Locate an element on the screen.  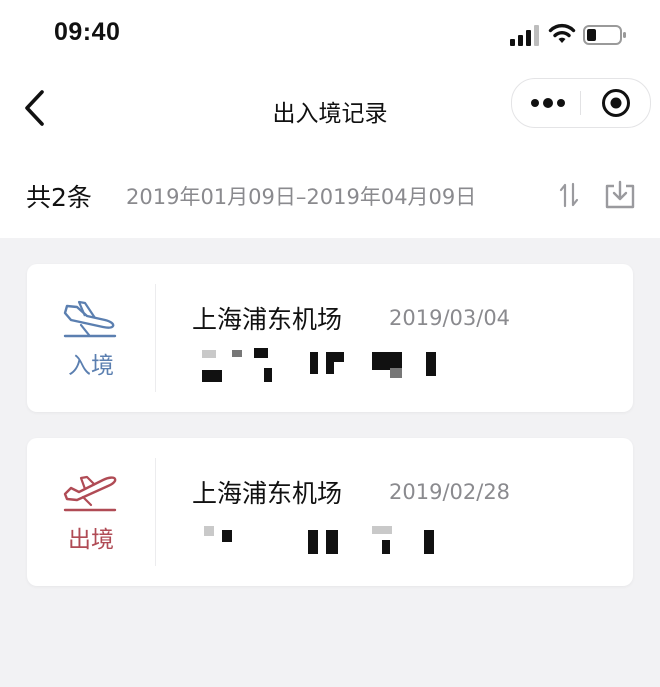
direction-section: 出境 is located at coordinates (91, 512).